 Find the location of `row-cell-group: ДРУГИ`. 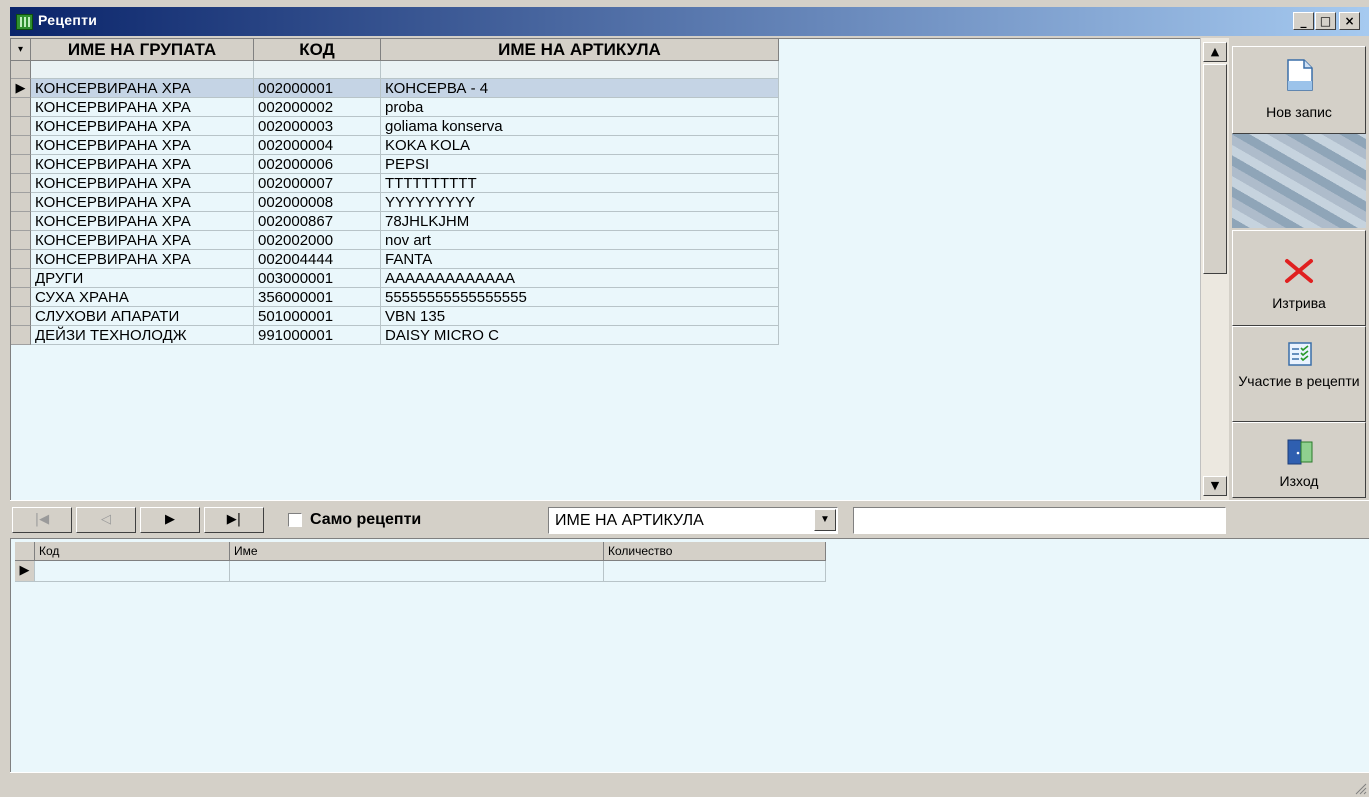

row-cell-group: ДРУГИ is located at coordinates (142, 278).